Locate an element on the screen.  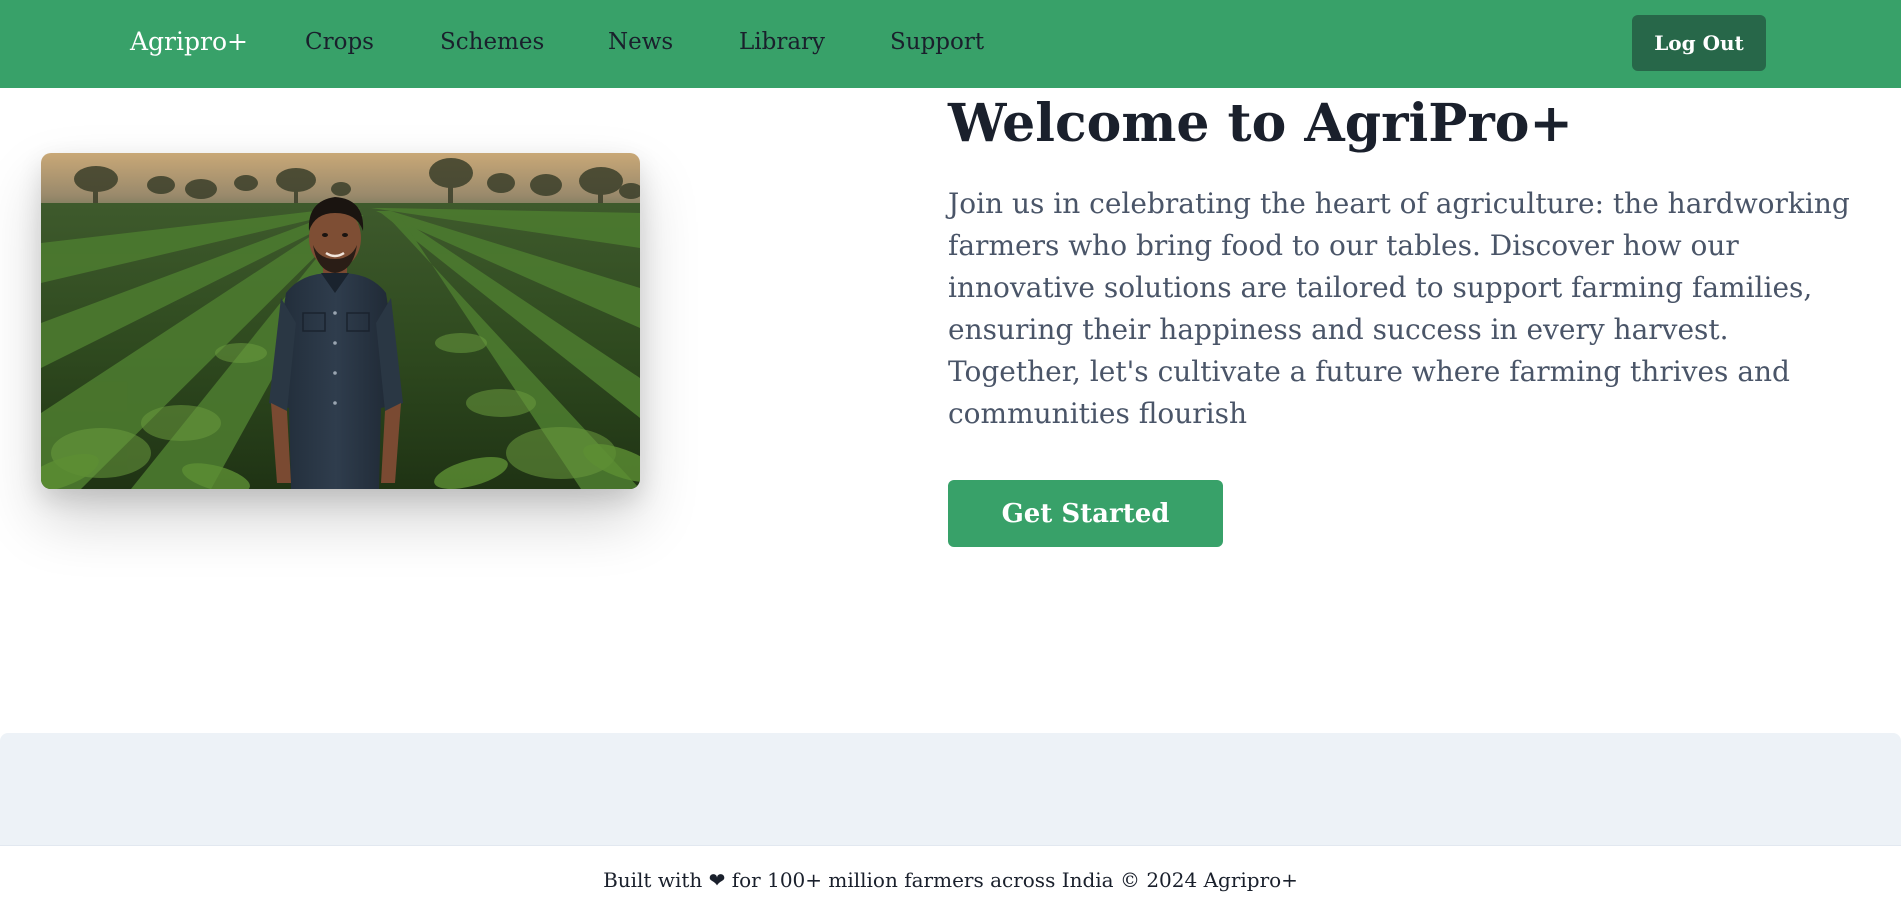
nav-link-support: Support is located at coordinates (937, 42).